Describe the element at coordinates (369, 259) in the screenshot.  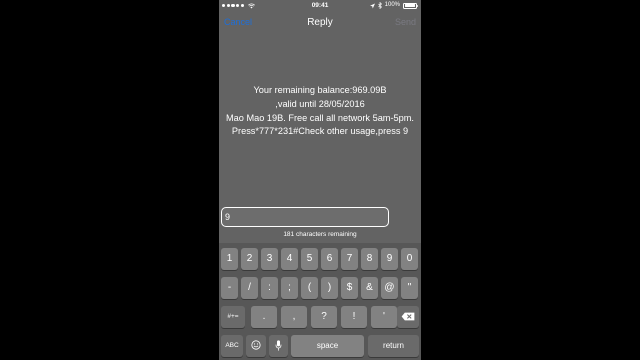
I see `key-8: 8` at that location.